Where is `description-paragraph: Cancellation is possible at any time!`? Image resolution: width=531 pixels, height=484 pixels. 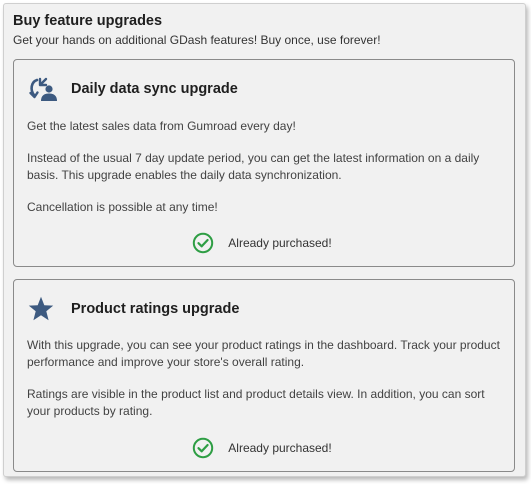 description-paragraph: Cancellation is possible at any time! is located at coordinates (122, 207).